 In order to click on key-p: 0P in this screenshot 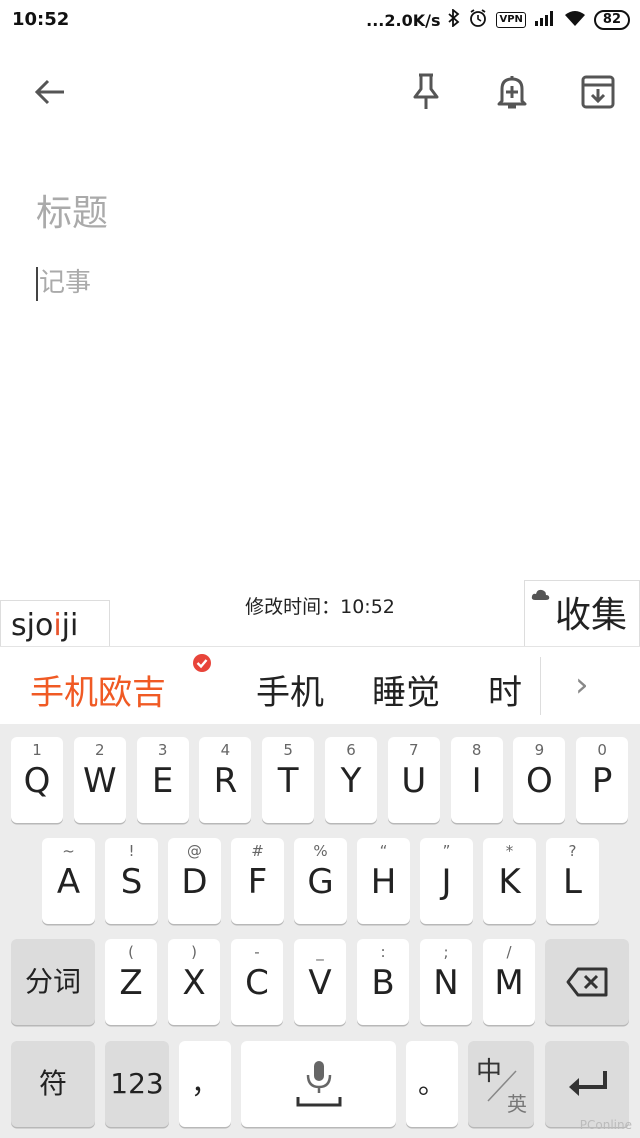, I will do `click(602, 780)`.